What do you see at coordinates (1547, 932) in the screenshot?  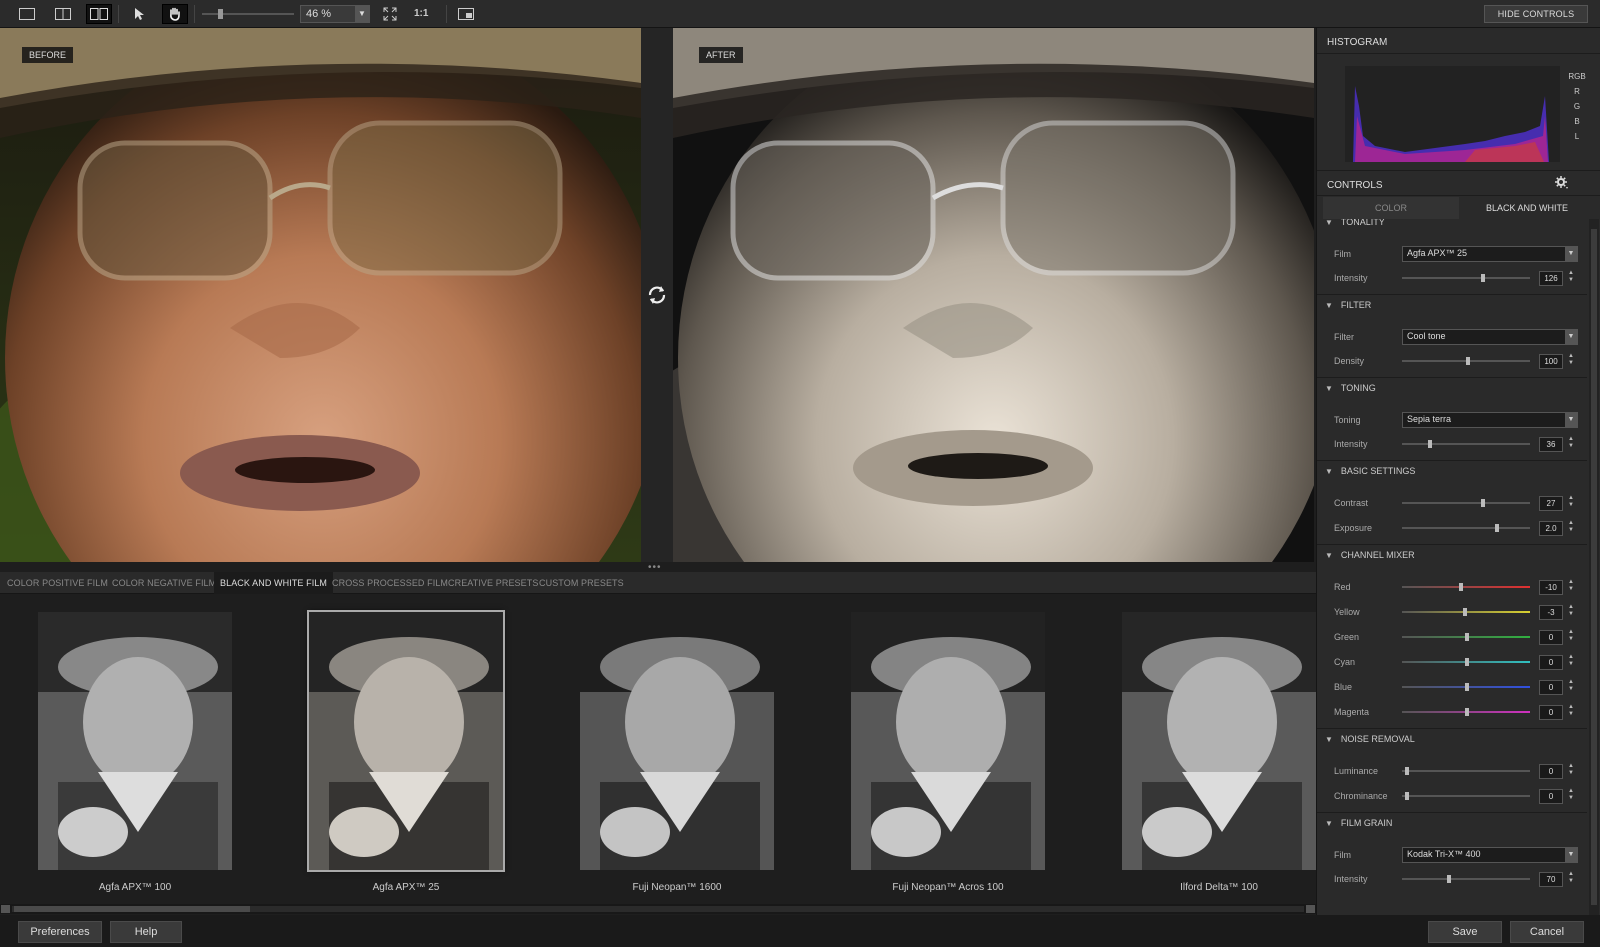 I see `cancel-button: Cancel` at bounding box center [1547, 932].